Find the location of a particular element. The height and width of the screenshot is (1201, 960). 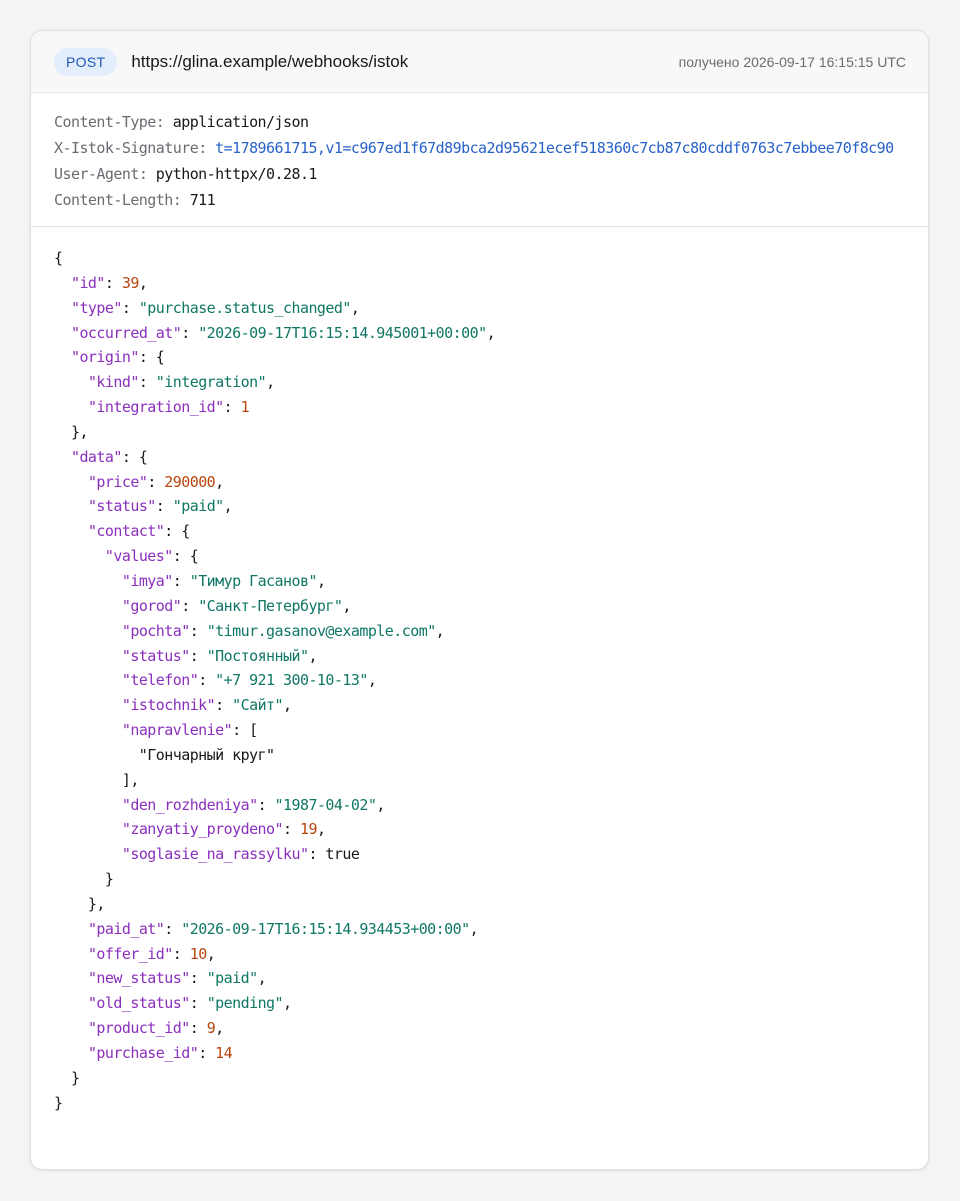

method-badge: POST is located at coordinates (86, 61).